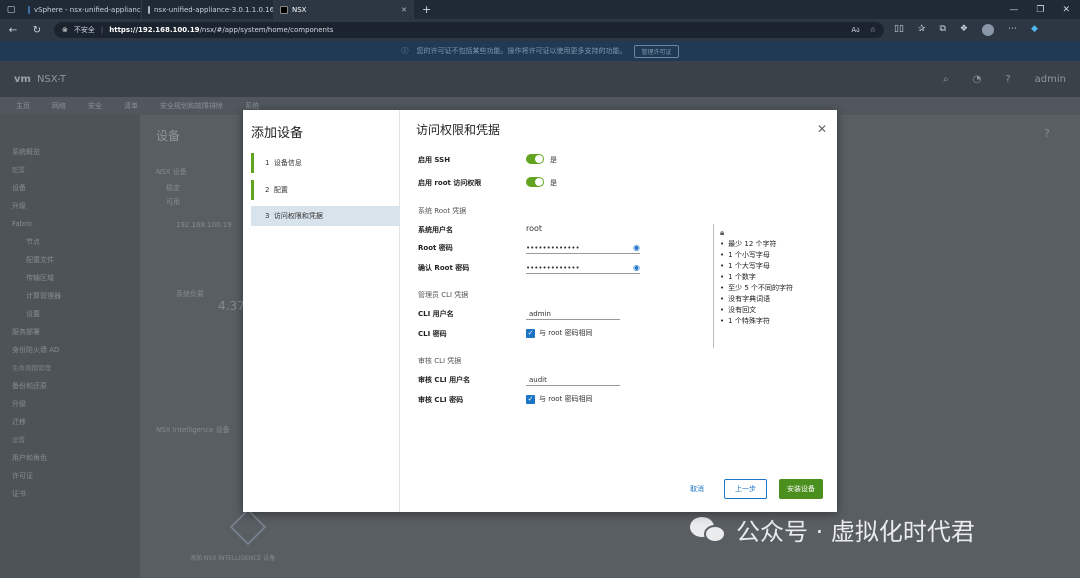  I want to click on tab-label: NSX, so click(299, 9).